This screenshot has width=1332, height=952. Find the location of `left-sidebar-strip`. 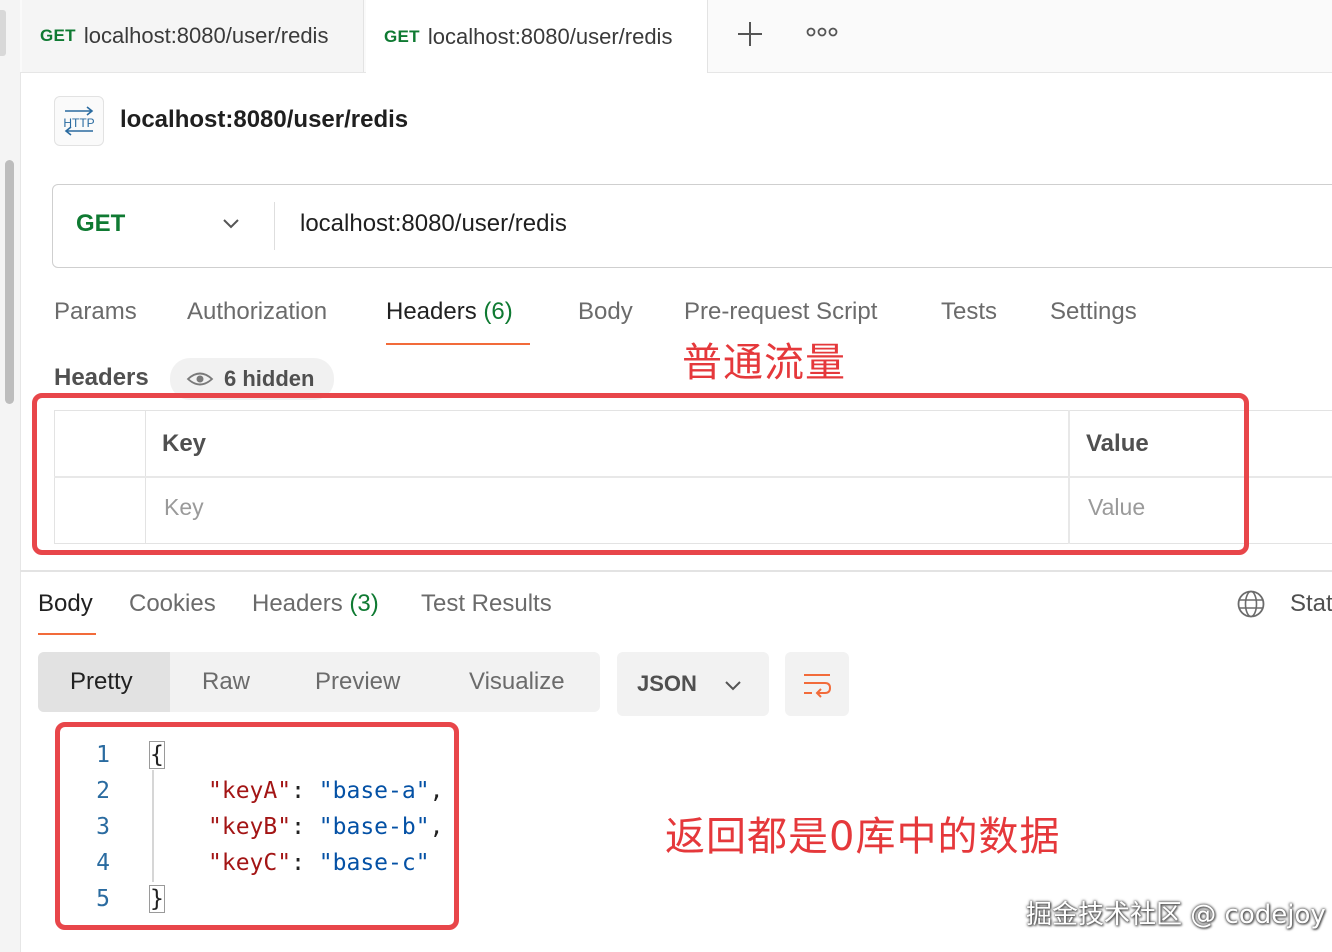

left-sidebar-strip is located at coordinates (10, 476).